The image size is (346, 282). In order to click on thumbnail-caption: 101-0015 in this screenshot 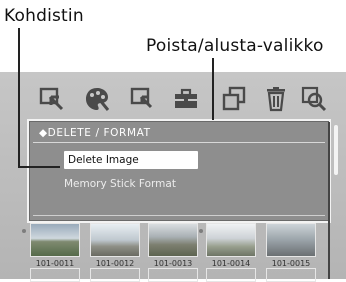, I will do `click(291, 263)`.